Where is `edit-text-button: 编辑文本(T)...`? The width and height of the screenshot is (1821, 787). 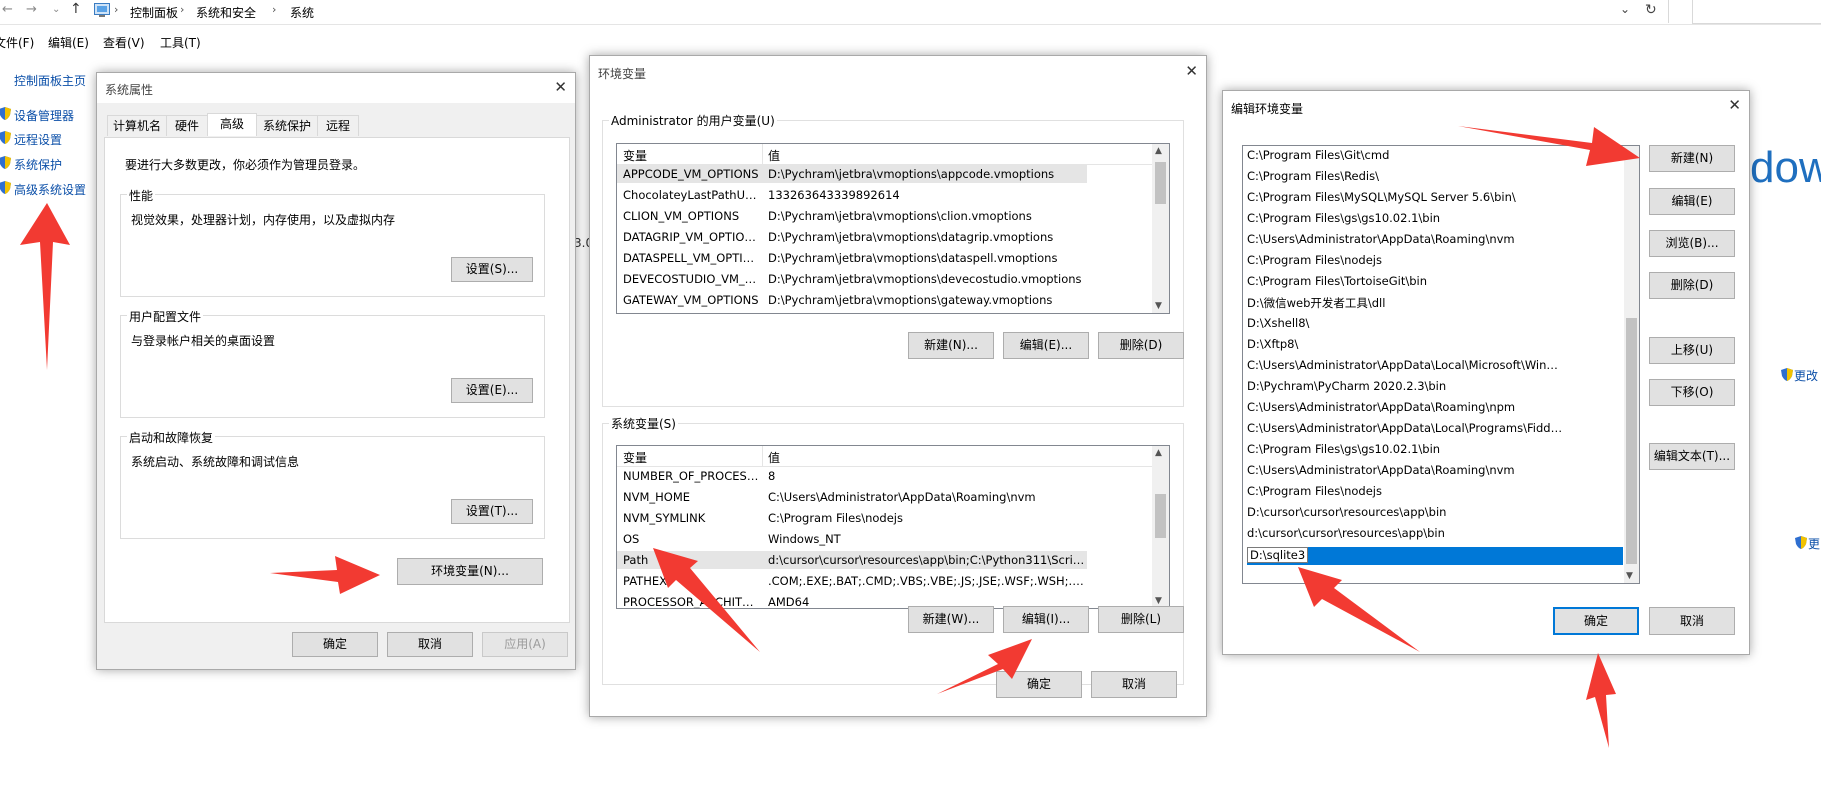
edit-text-button: 编辑文本(T)... is located at coordinates (1692, 456).